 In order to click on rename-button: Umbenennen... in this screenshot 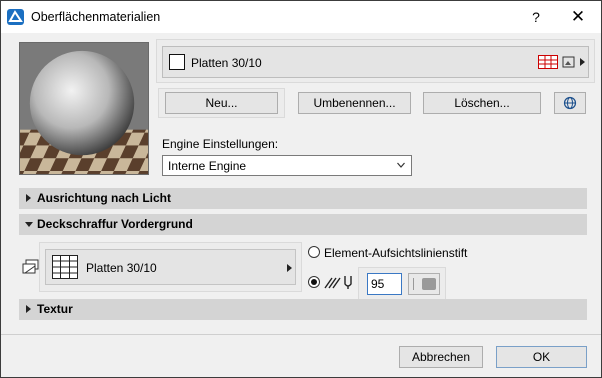, I will do `click(354, 103)`.